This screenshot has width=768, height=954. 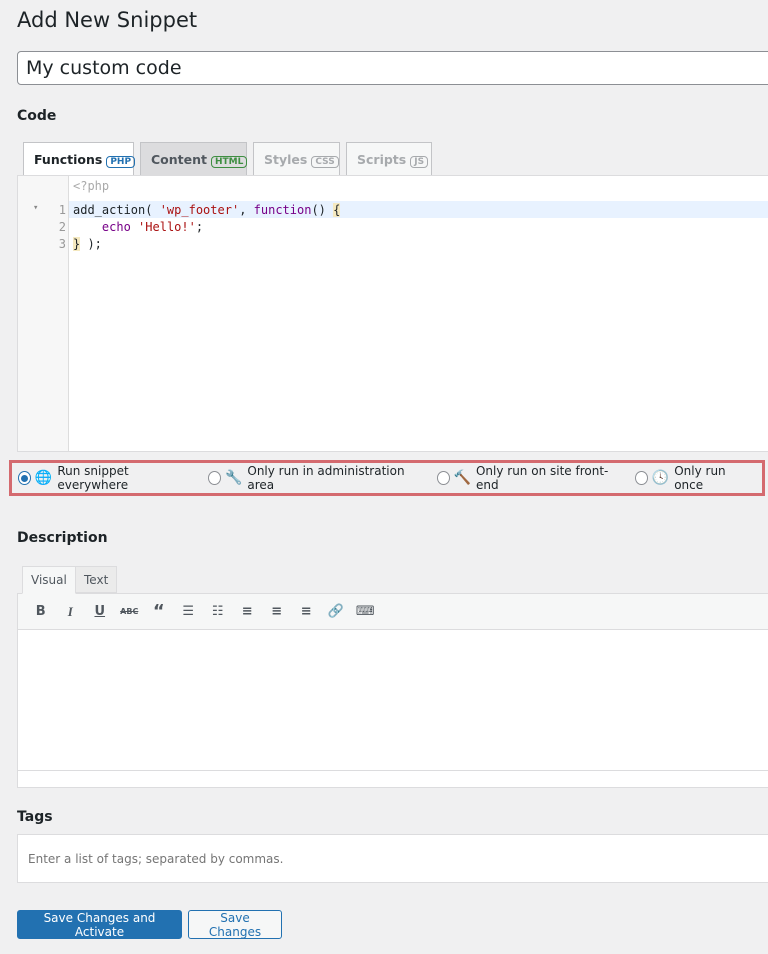 I want to click on align-center-button: ≡, so click(x=277, y=611).